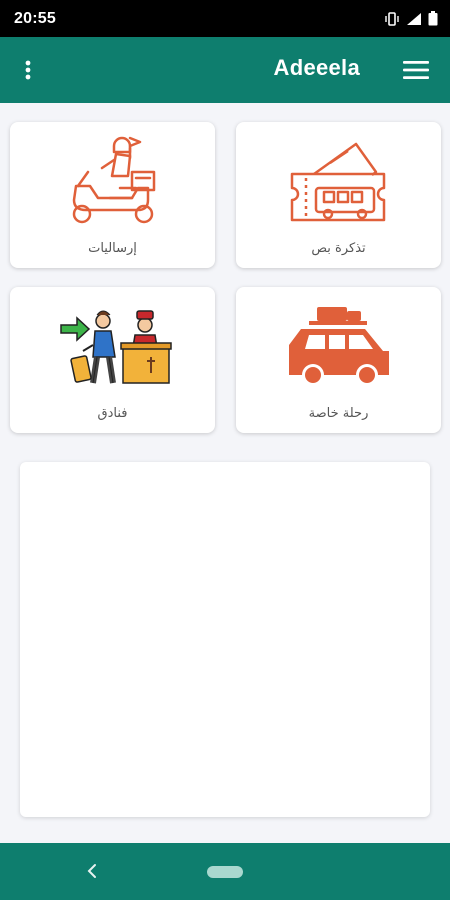 The height and width of the screenshot is (900, 450). I want to click on system-nav-bar, so click(225, 871).